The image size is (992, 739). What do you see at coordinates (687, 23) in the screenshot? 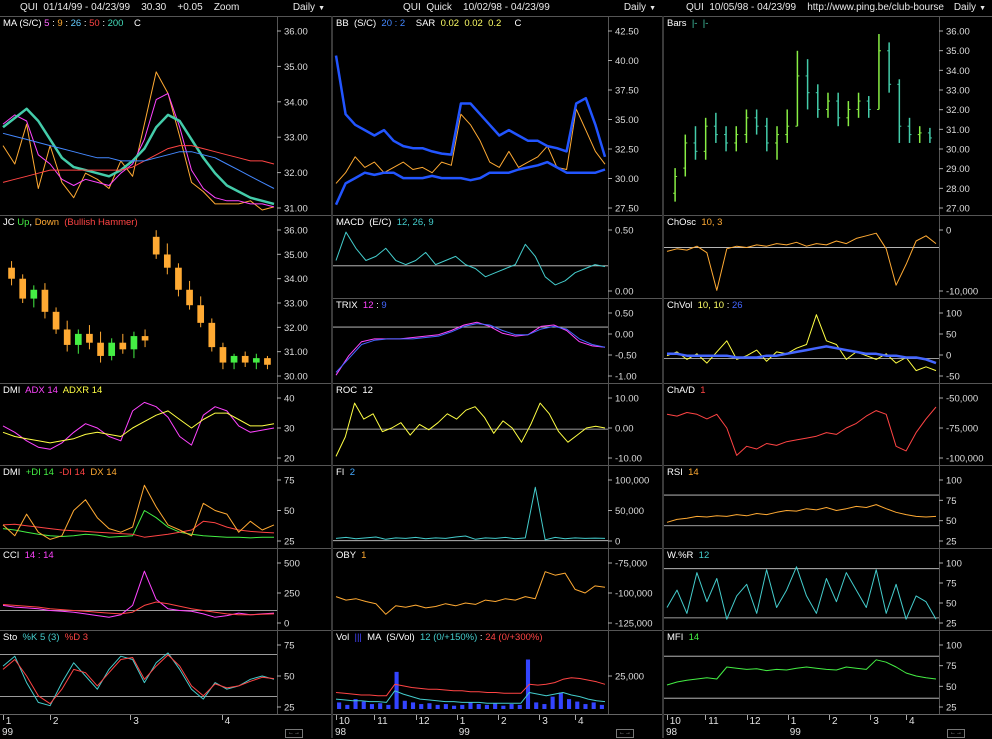
I see `panel-label: Bars |- |-` at bounding box center [687, 23].